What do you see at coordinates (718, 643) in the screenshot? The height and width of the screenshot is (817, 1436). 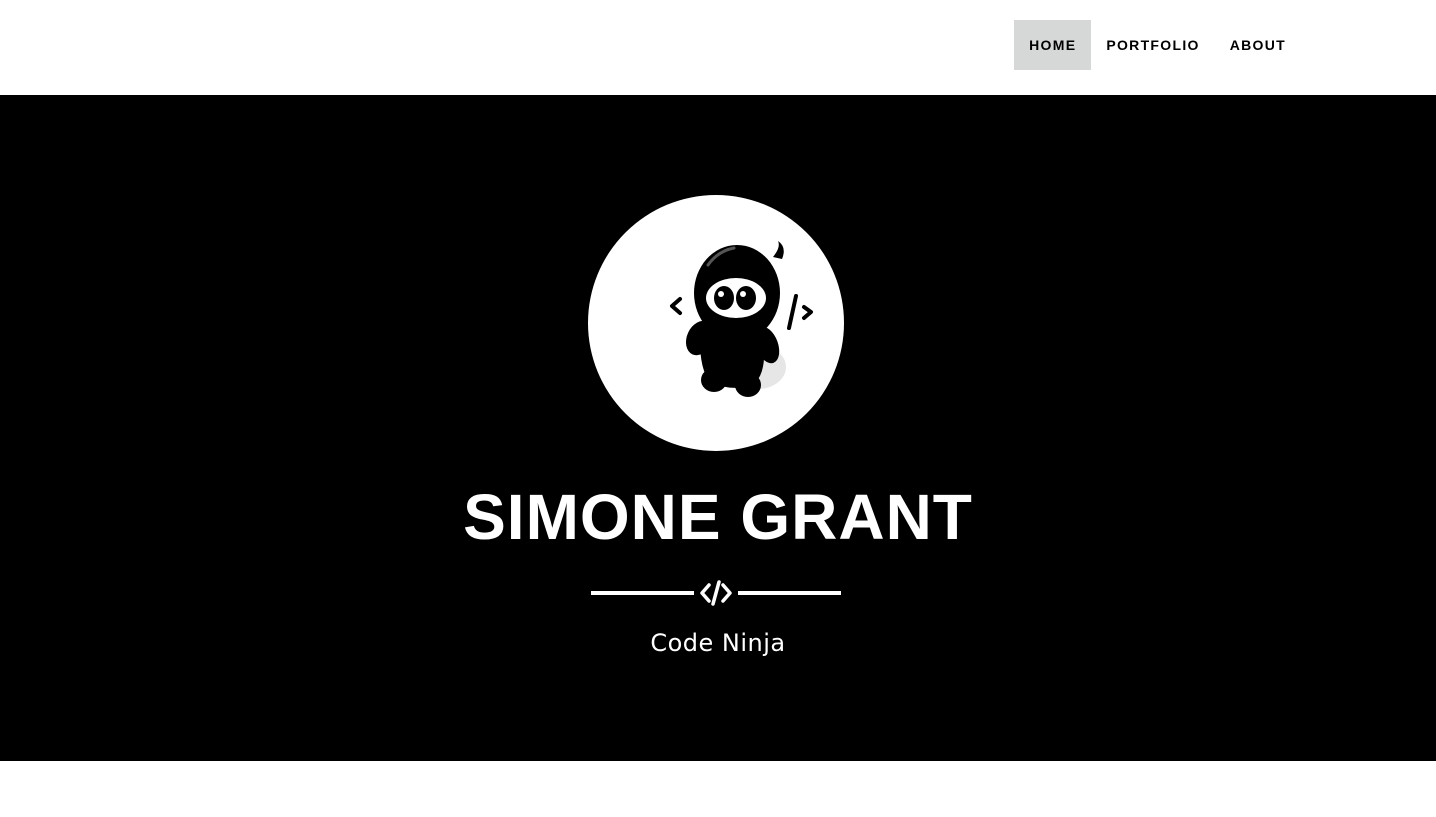 I see `hero-subtitle: Code Ninja` at bounding box center [718, 643].